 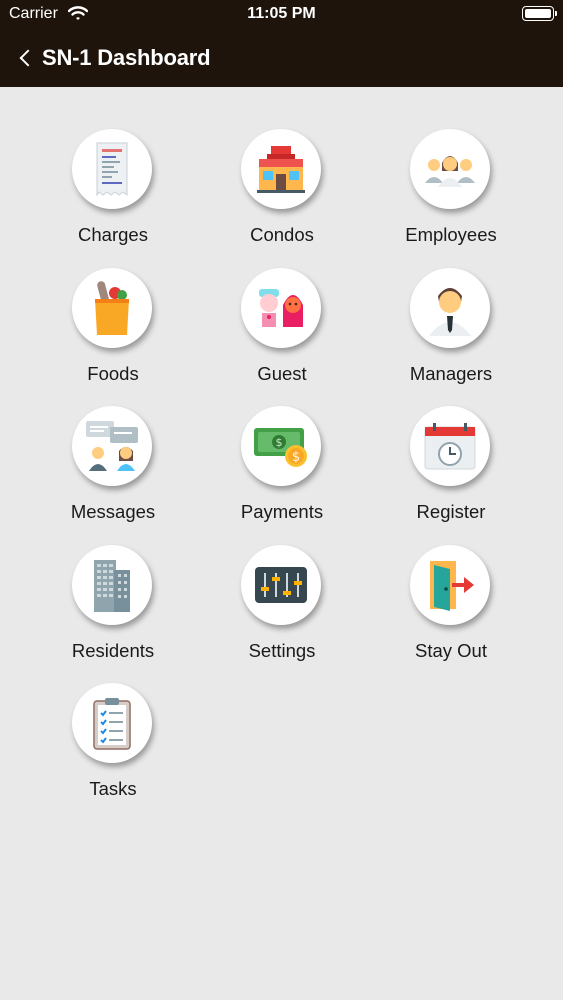 I want to click on tile-settings: Settings, so click(x=282, y=610).